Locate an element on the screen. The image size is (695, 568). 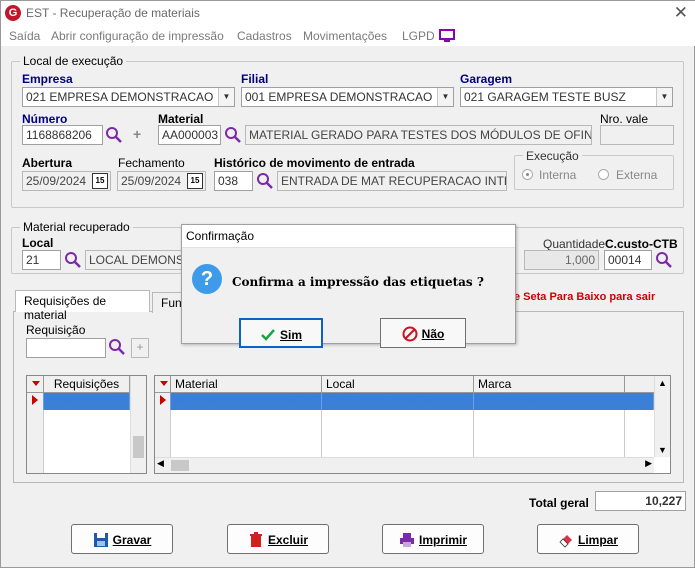
nao-label: Não is located at coordinates (433, 333).